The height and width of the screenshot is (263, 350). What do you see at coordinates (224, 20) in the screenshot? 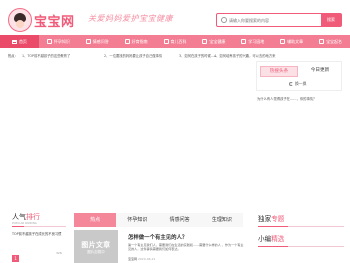
I see `search-icon` at bounding box center [224, 20].